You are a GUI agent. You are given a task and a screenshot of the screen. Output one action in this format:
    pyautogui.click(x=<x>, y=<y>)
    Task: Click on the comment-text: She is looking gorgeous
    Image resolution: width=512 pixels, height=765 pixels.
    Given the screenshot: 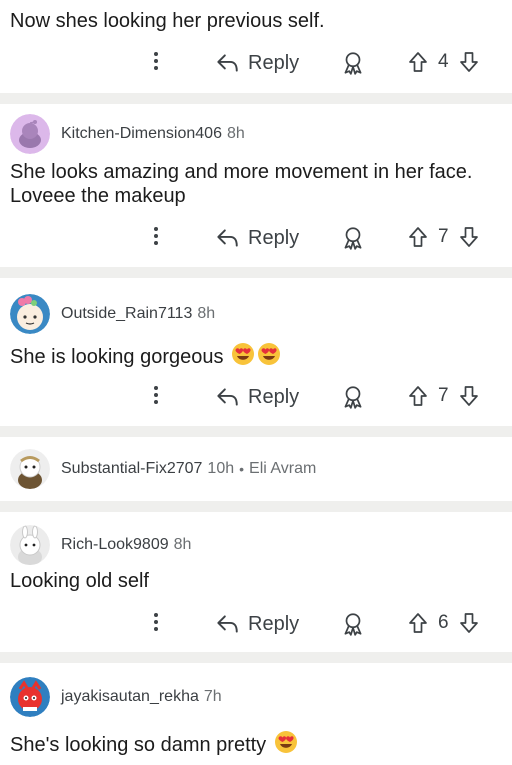 What is the action you would take?
    pyautogui.click(x=117, y=357)
    